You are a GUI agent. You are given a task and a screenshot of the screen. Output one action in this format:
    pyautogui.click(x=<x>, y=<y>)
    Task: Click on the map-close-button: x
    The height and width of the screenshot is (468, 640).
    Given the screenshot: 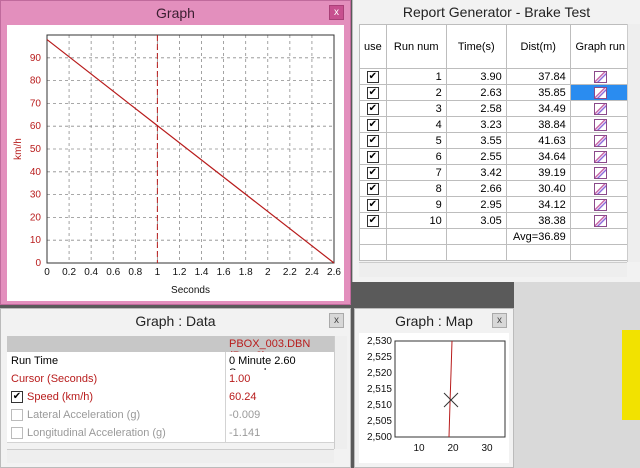 What is the action you would take?
    pyautogui.click(x=499, y=320)
    